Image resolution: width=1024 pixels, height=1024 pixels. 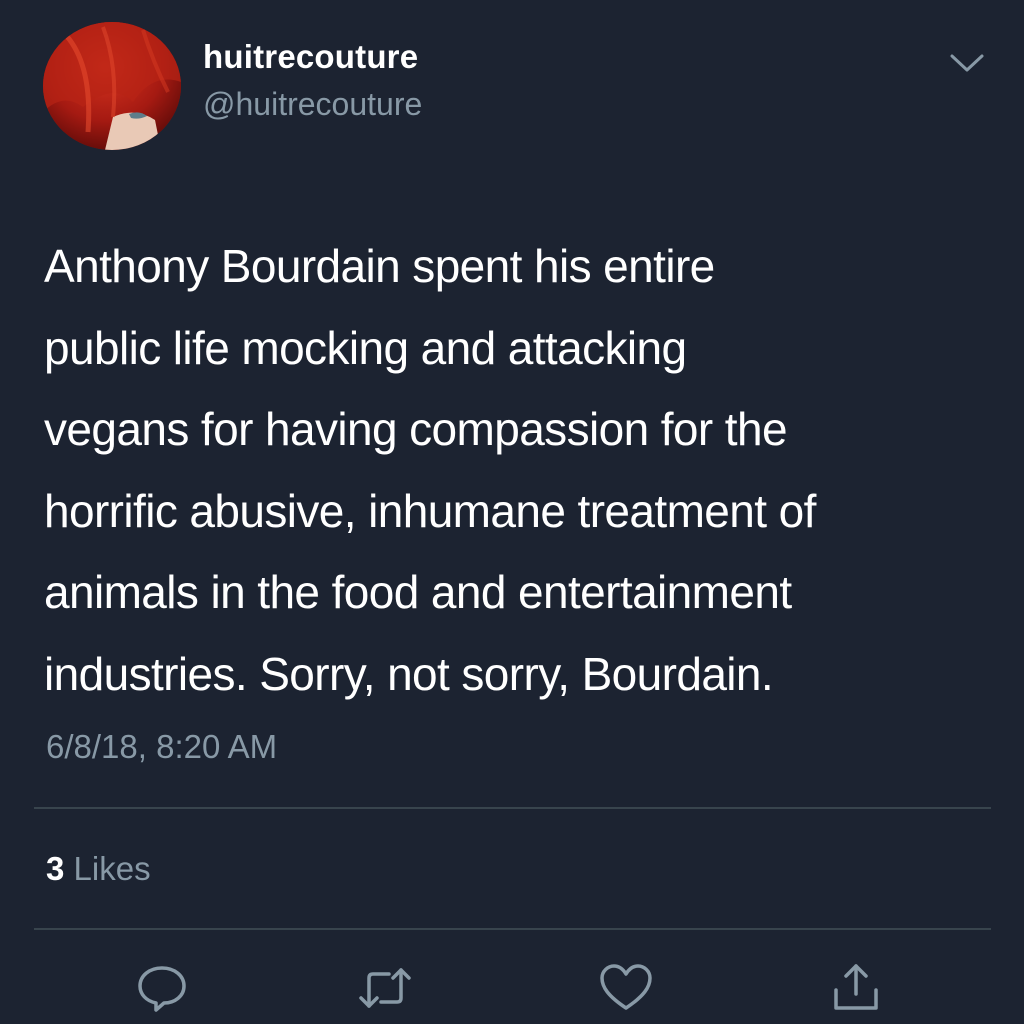 What do you see at coordinates (310, 57) in the screenshot?
I see `display-name: huitrecouture` at bounding box center [310, 57].